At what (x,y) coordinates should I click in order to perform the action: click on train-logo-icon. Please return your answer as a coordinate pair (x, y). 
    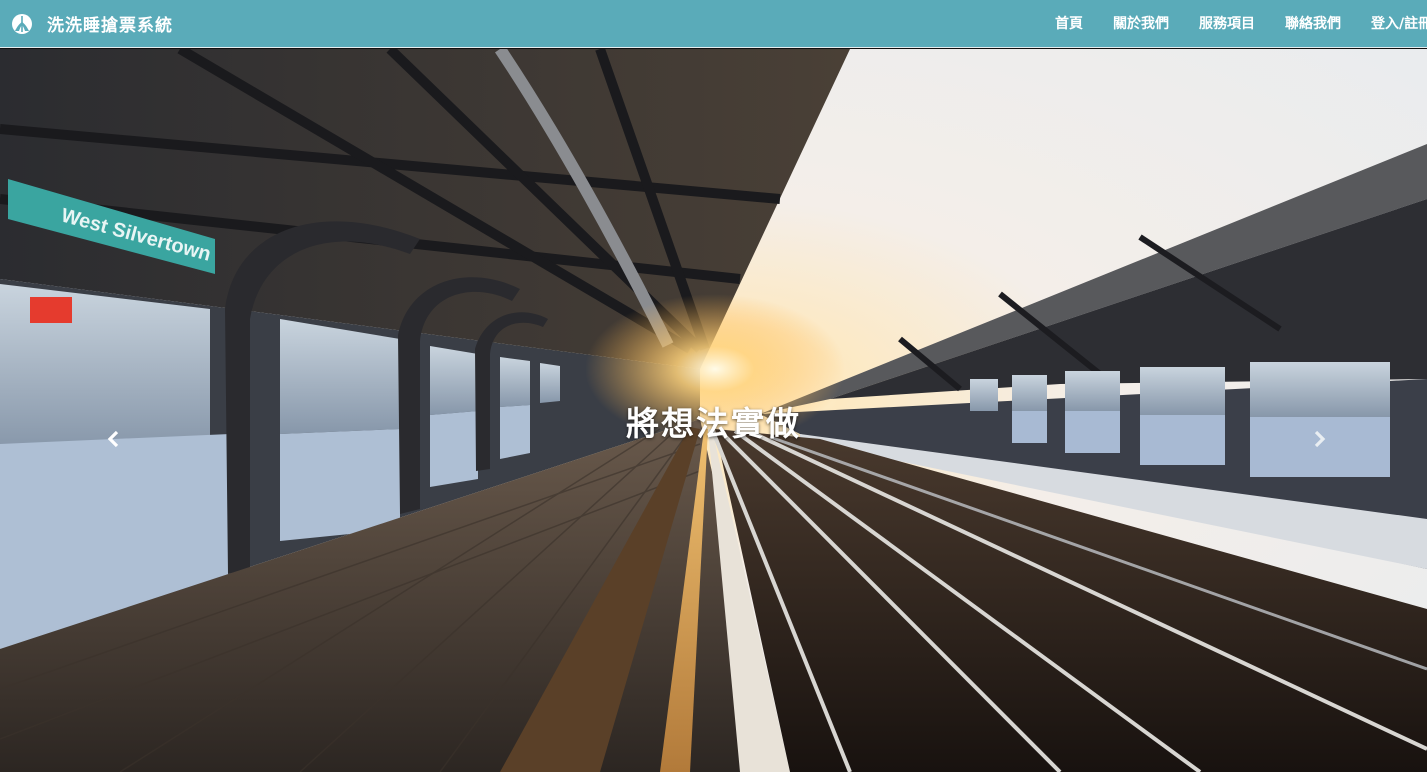
    Looking at the image, I should click on (22, 23).